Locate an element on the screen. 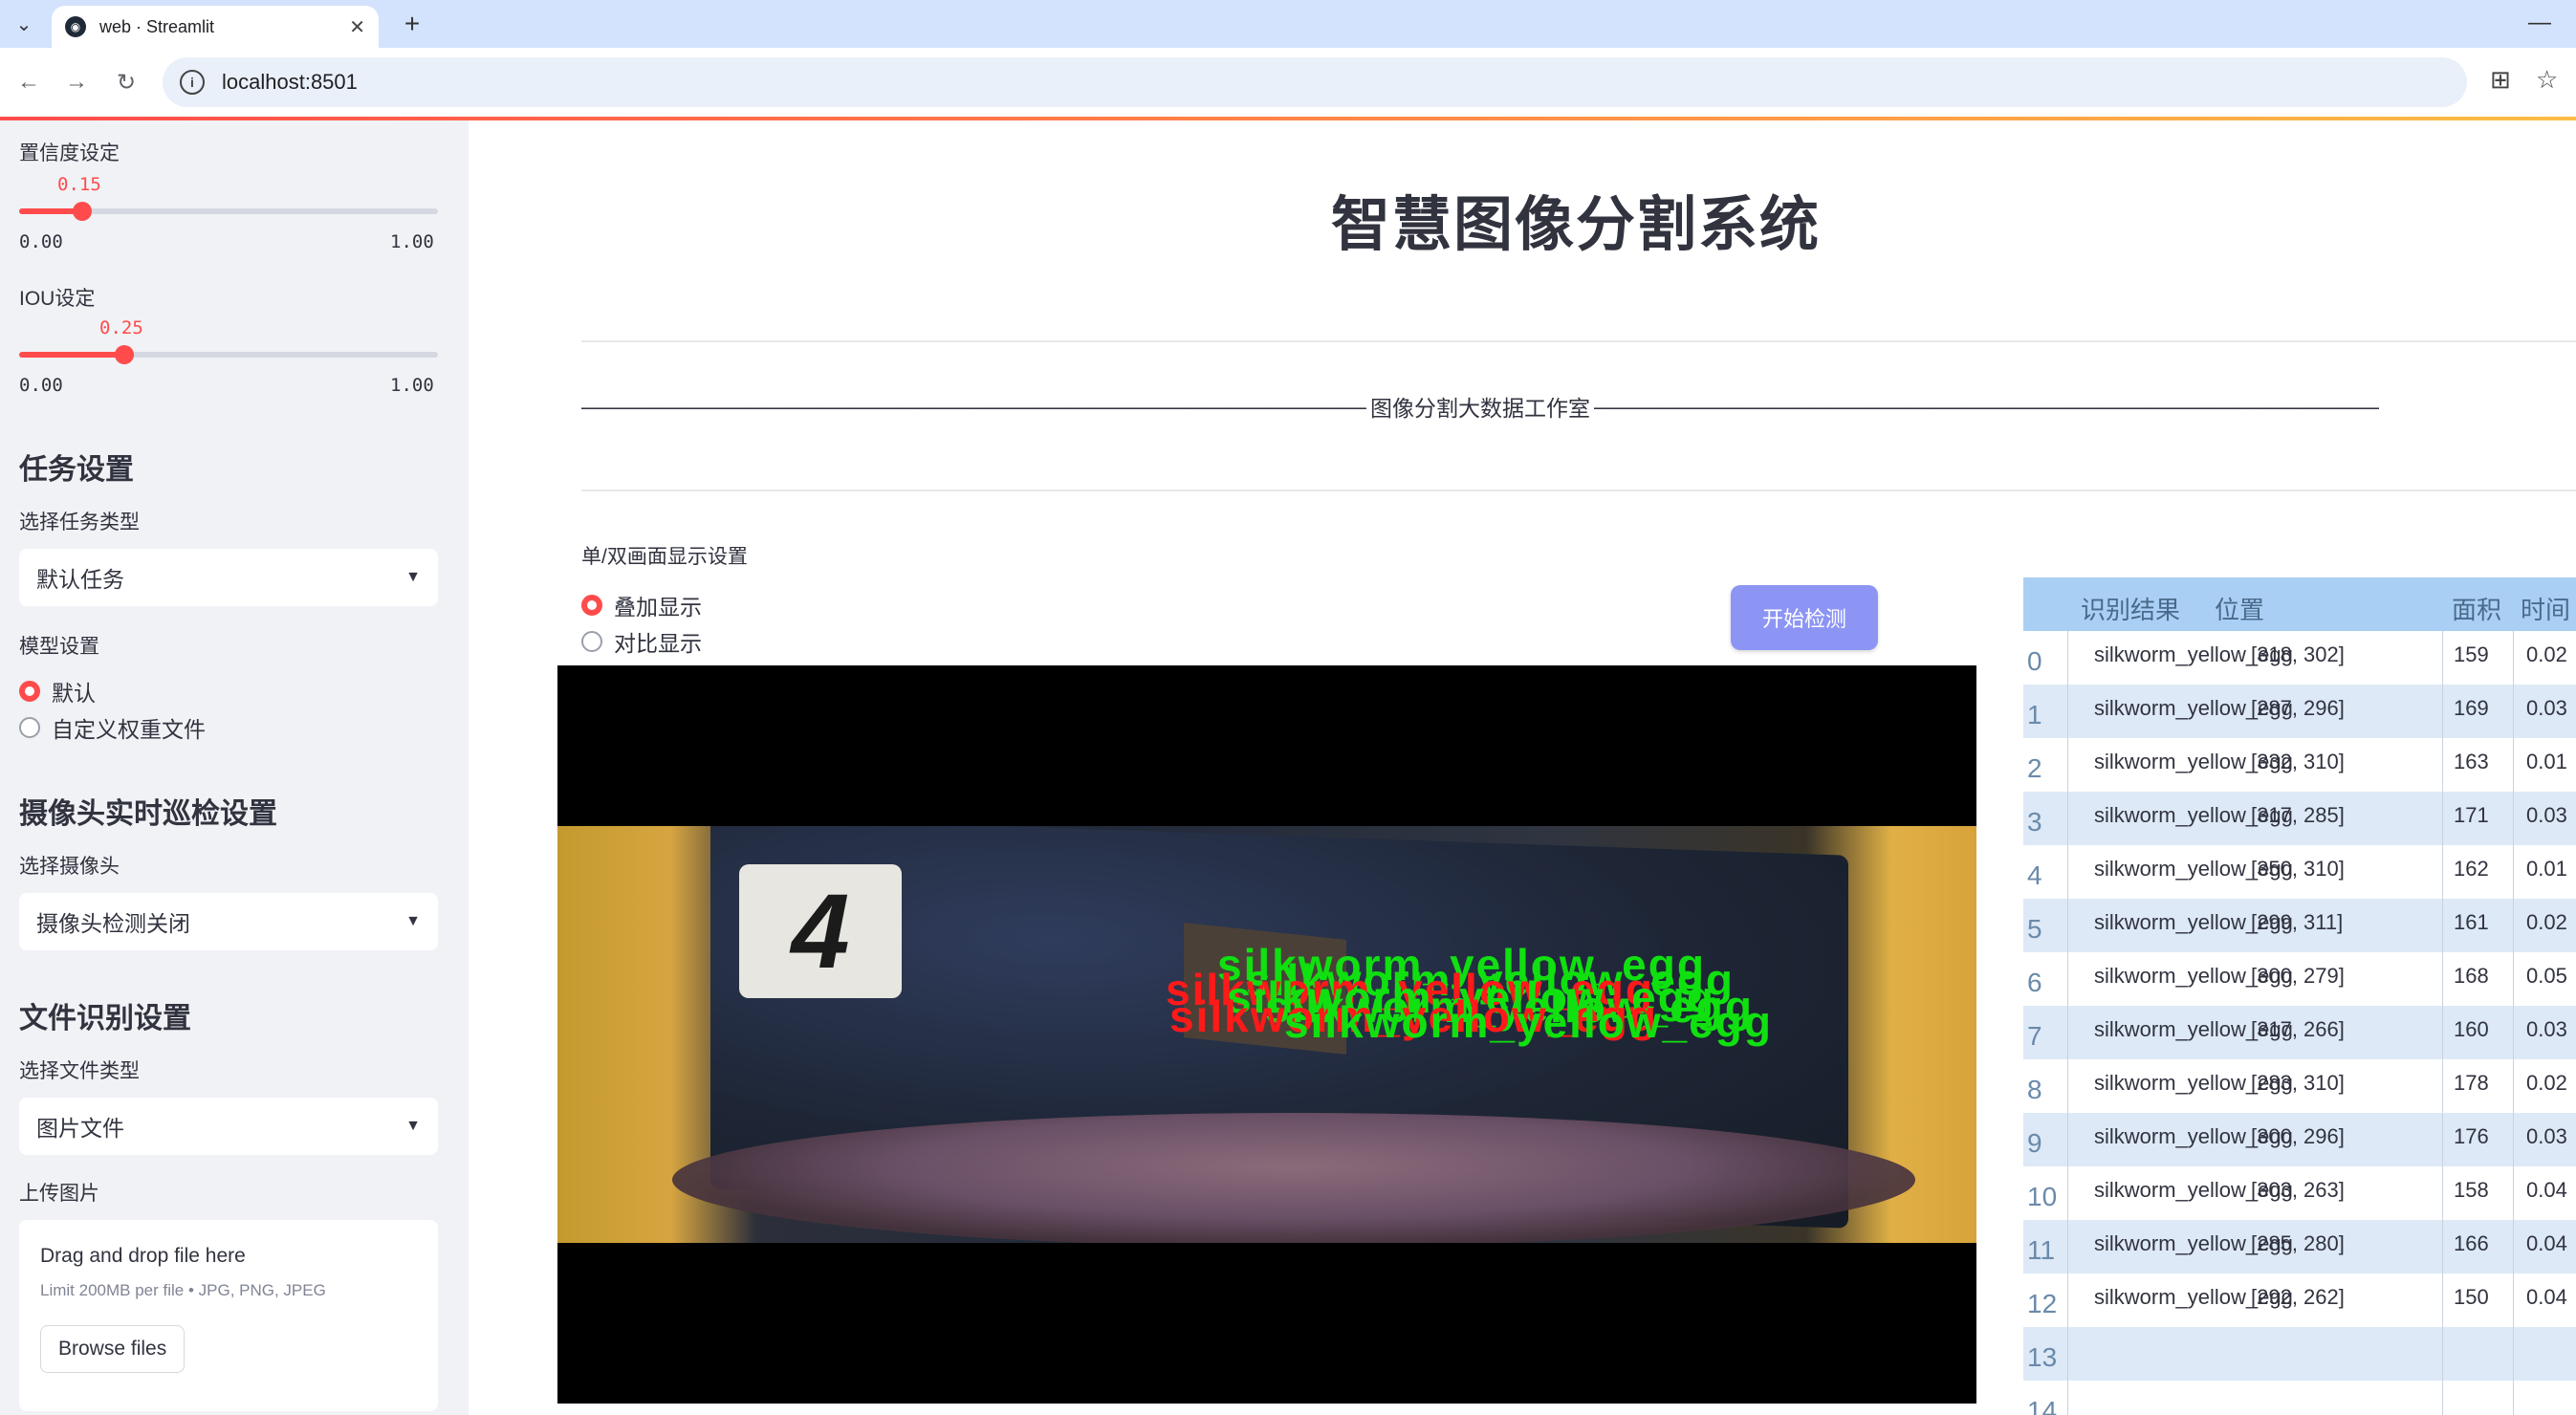 The height and width of the screenshot is (1415, 2576). tab-close-icon: ✕ is located at coordinates (357, 27).